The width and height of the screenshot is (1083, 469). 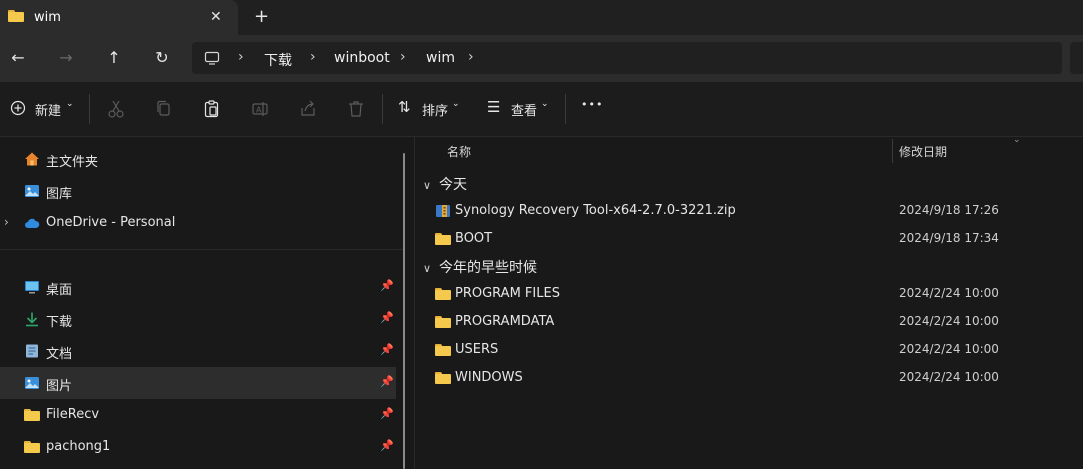 I want to click on back-button: ←, so click(x=18, y=59).